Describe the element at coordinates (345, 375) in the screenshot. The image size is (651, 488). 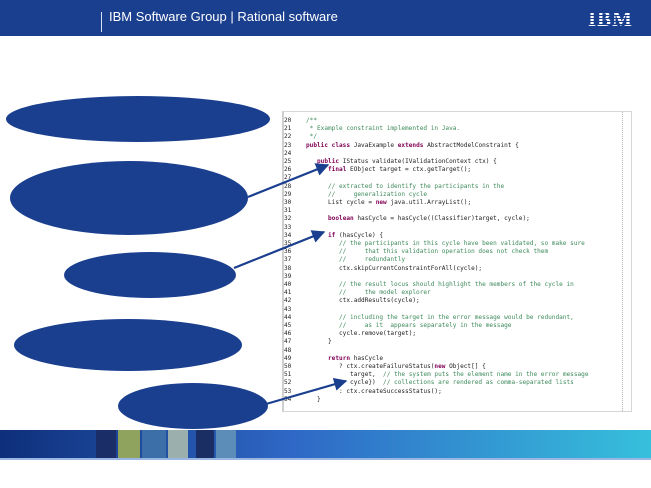
I see `code-text: target,` at that location.